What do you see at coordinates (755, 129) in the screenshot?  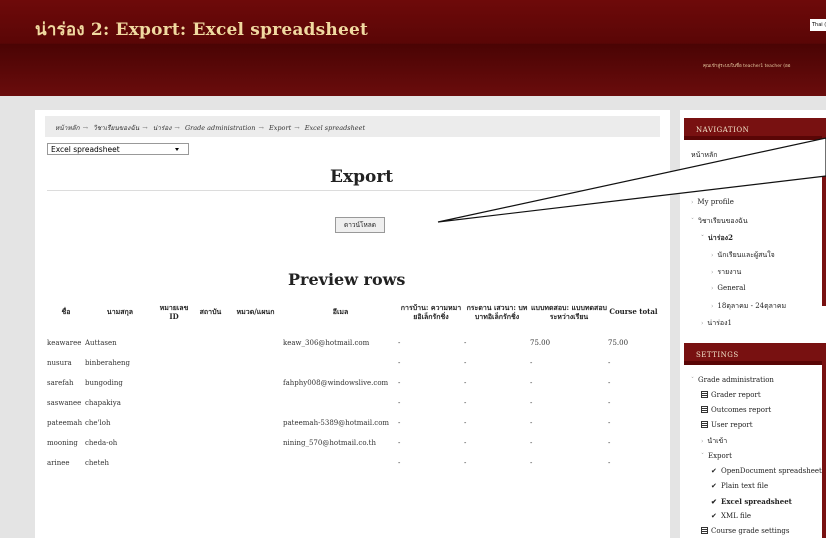 I see `navigation-block-title: NAVIGATION` at bounding box center [755, 129].